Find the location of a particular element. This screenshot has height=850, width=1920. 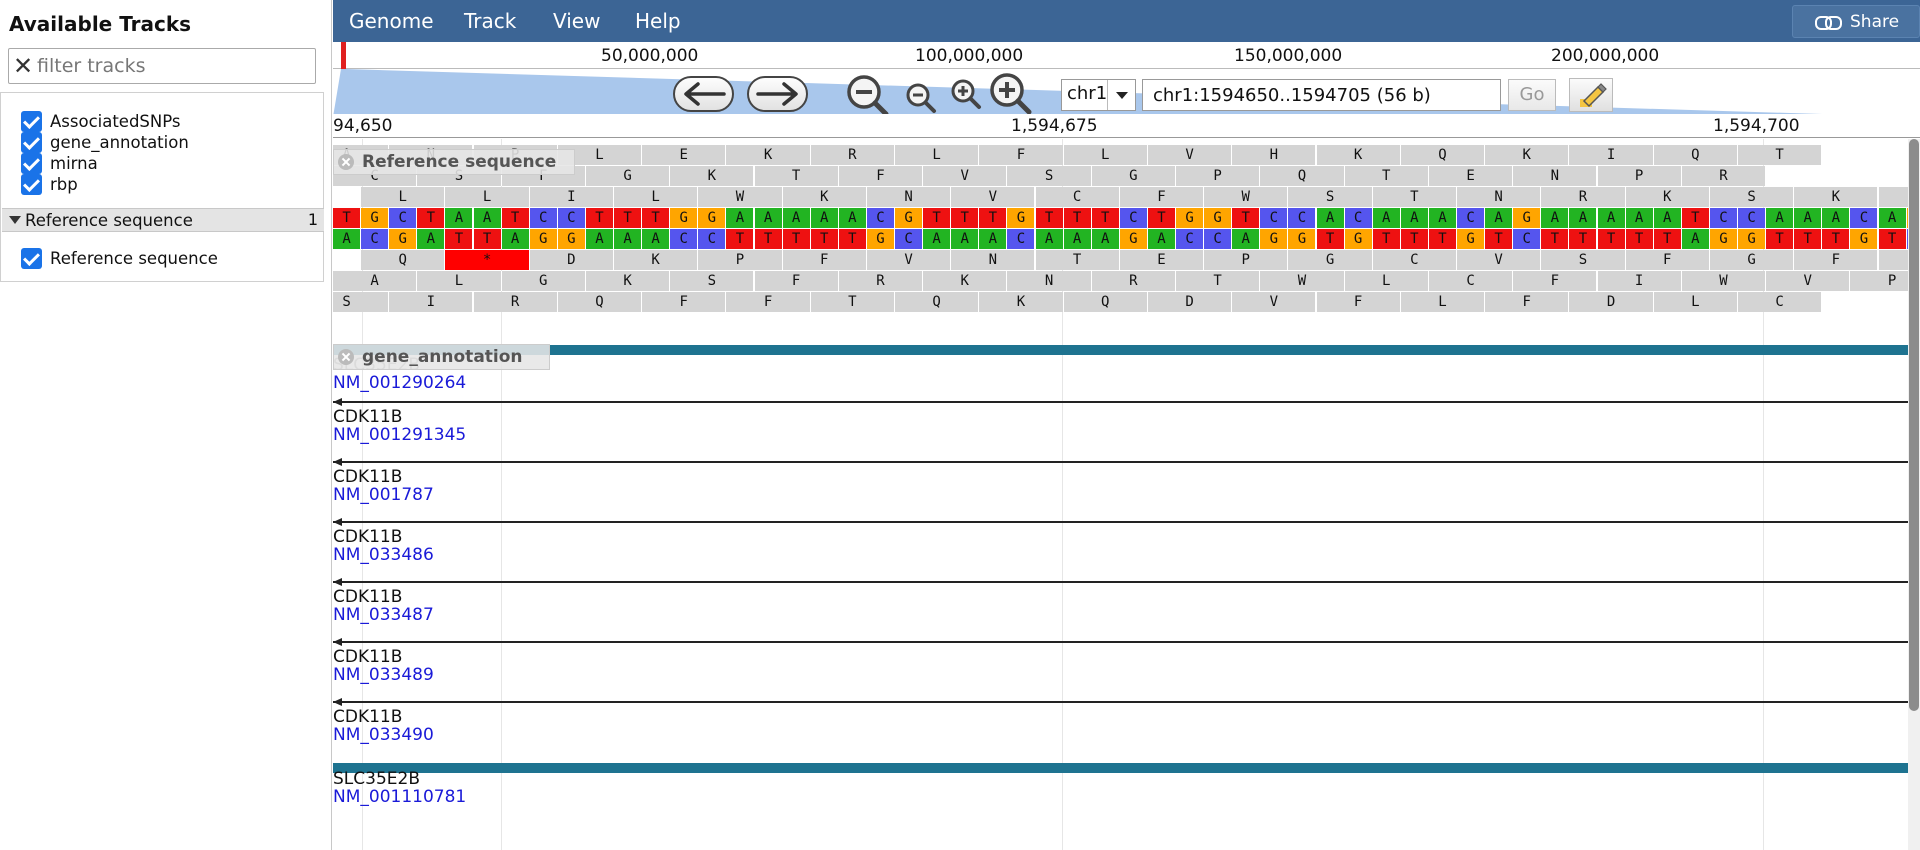

track-item-label: AssociatedSNPs is located at coordinates (115, 121).